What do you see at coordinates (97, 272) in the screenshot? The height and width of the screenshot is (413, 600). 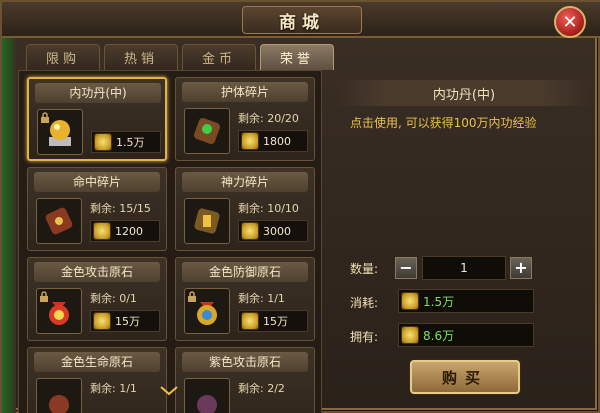 I see `item-name: 金色攻击原石` at bounding box center [97, 272].